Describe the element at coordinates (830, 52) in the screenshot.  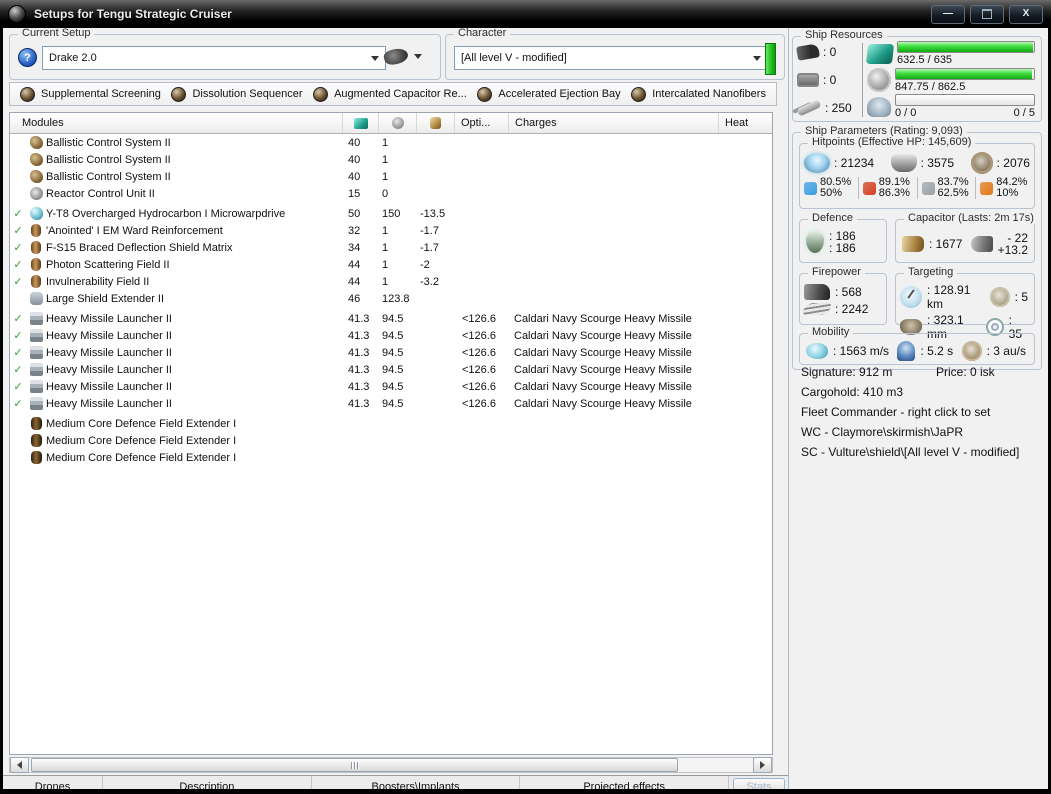
I see `turret-count: : 0` at that location.